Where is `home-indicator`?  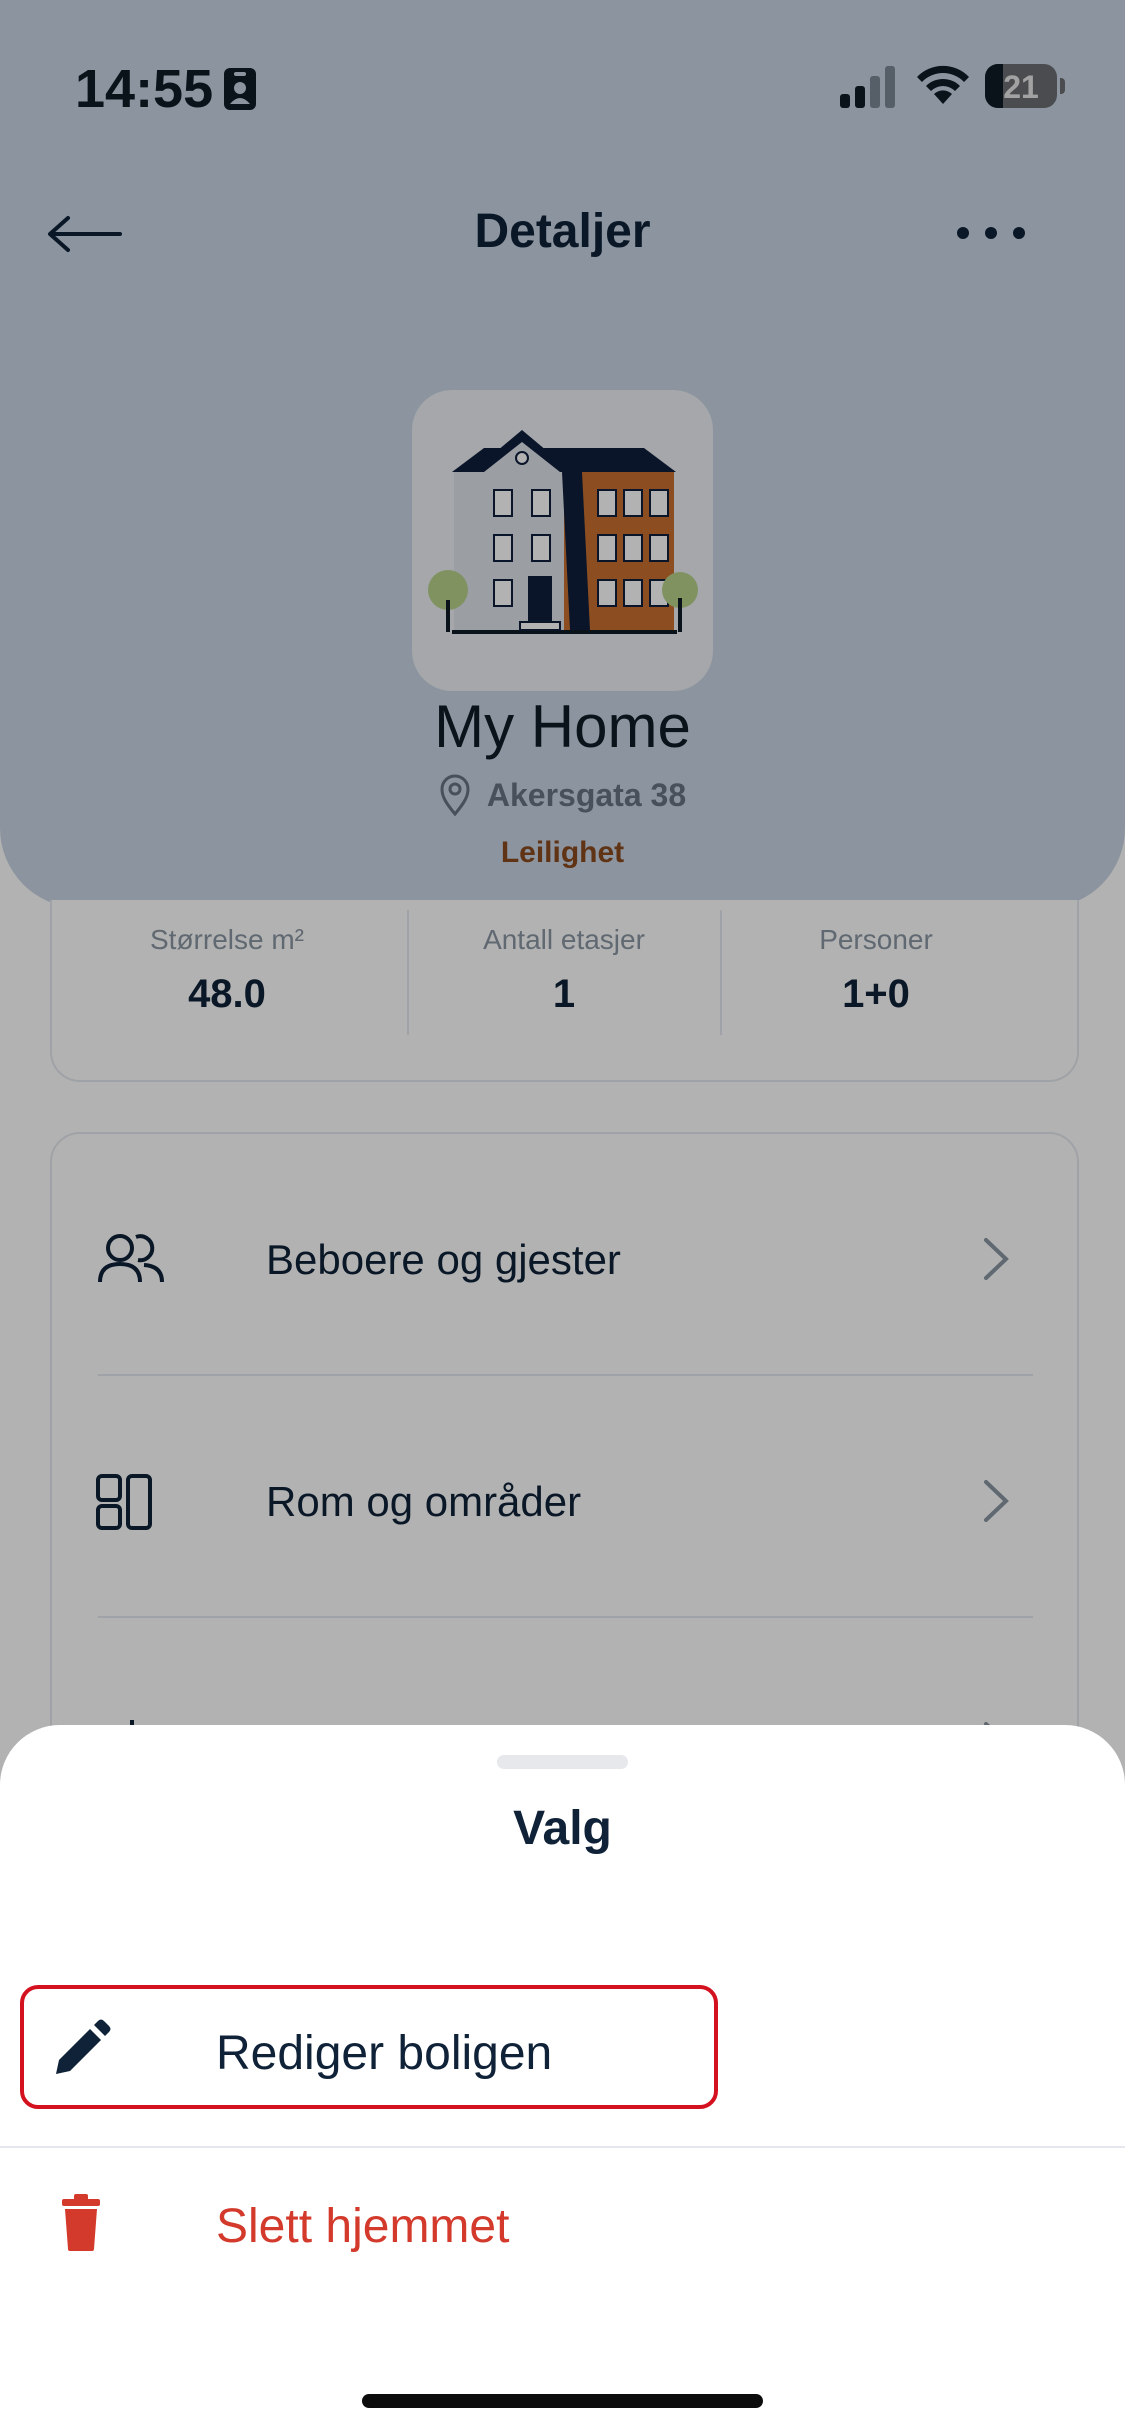 home-indicator is located at coordinates (562, 2401).